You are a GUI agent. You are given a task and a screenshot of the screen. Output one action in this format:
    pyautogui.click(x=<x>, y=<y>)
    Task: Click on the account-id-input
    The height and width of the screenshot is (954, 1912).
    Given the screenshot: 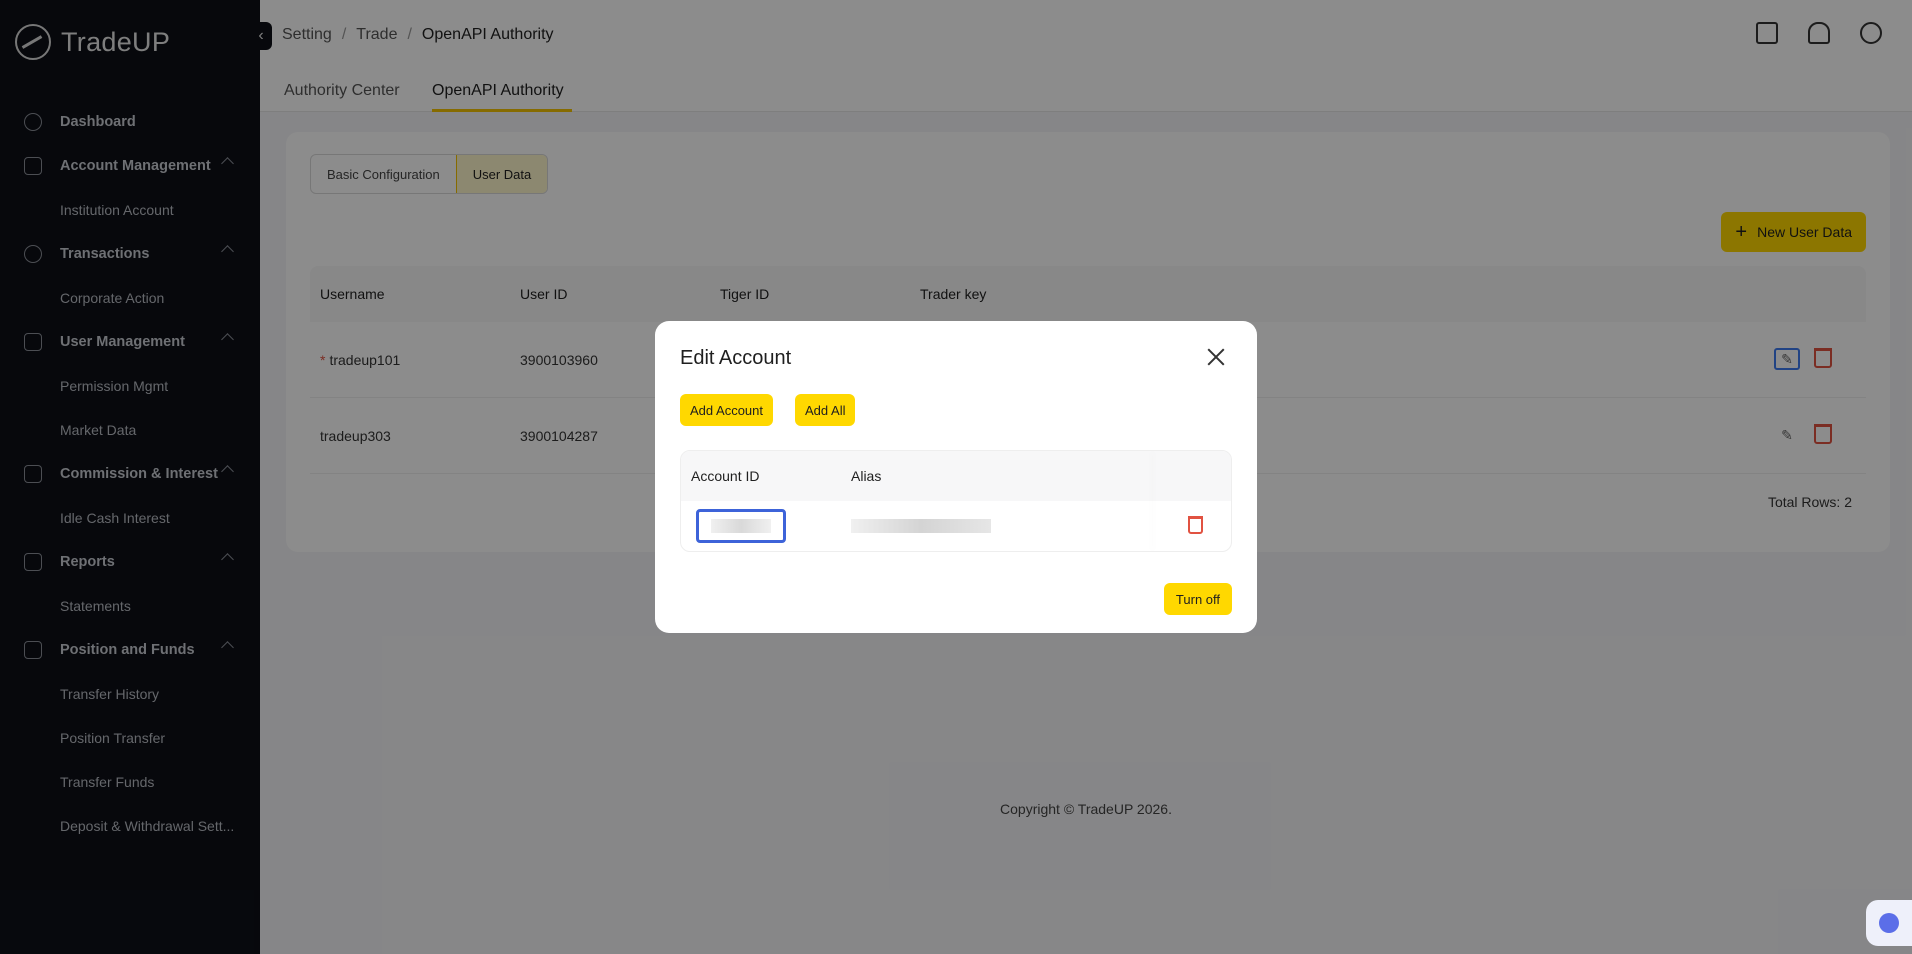 What is the action you would take?
    pyautogui.click(x=741, y=526)
    